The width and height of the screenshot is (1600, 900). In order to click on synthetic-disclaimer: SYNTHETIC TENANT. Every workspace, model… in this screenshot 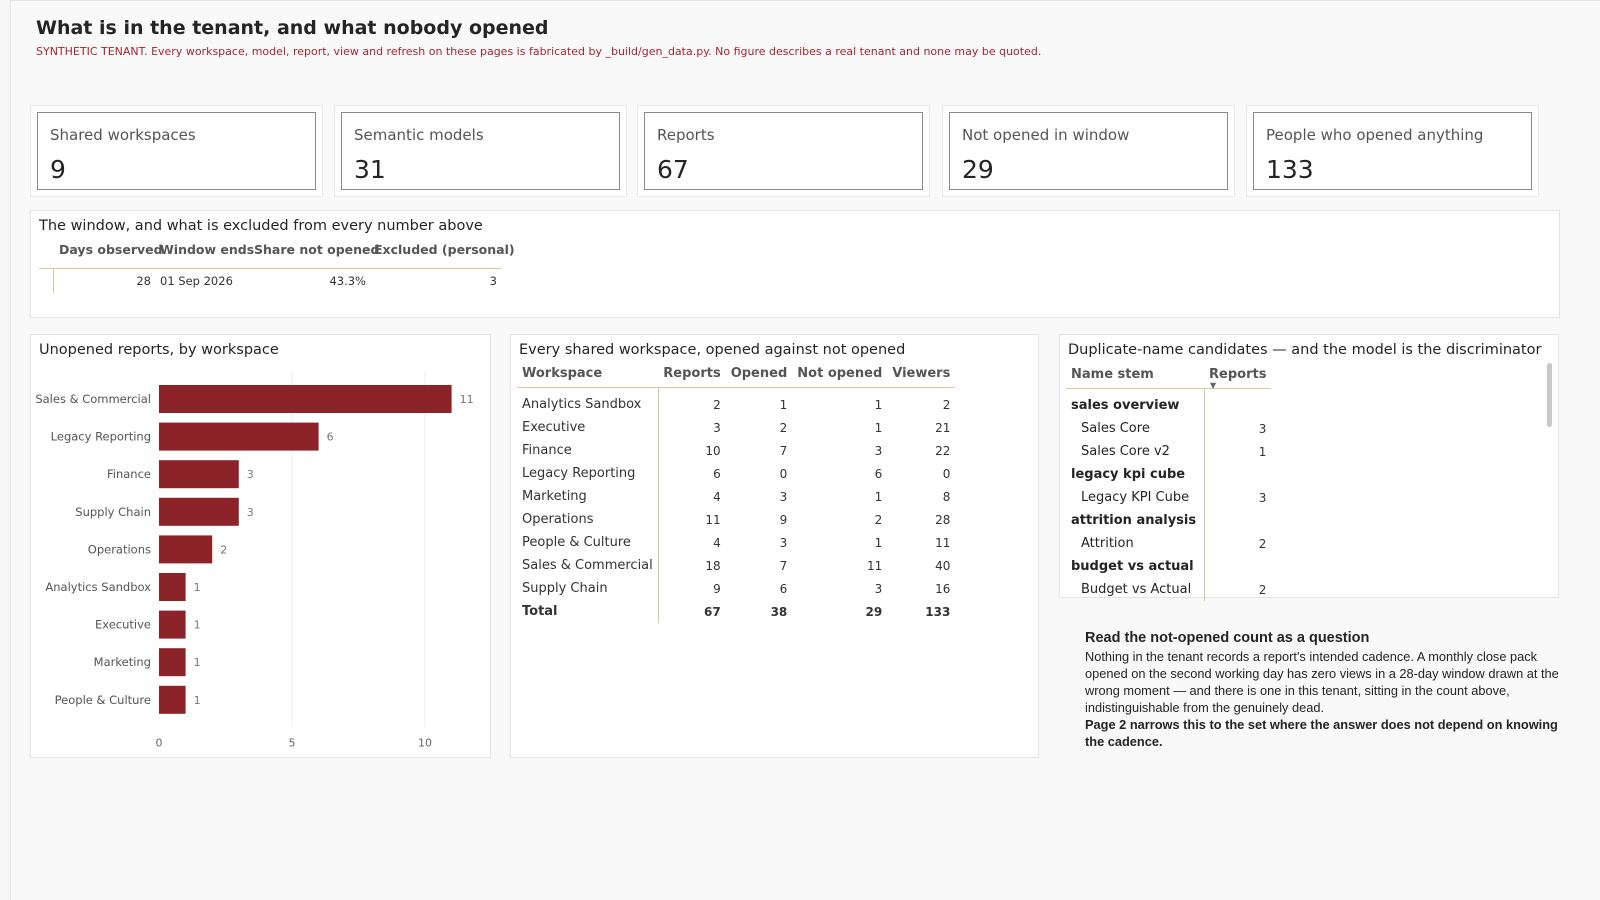, I will do `click(539, 51)`.